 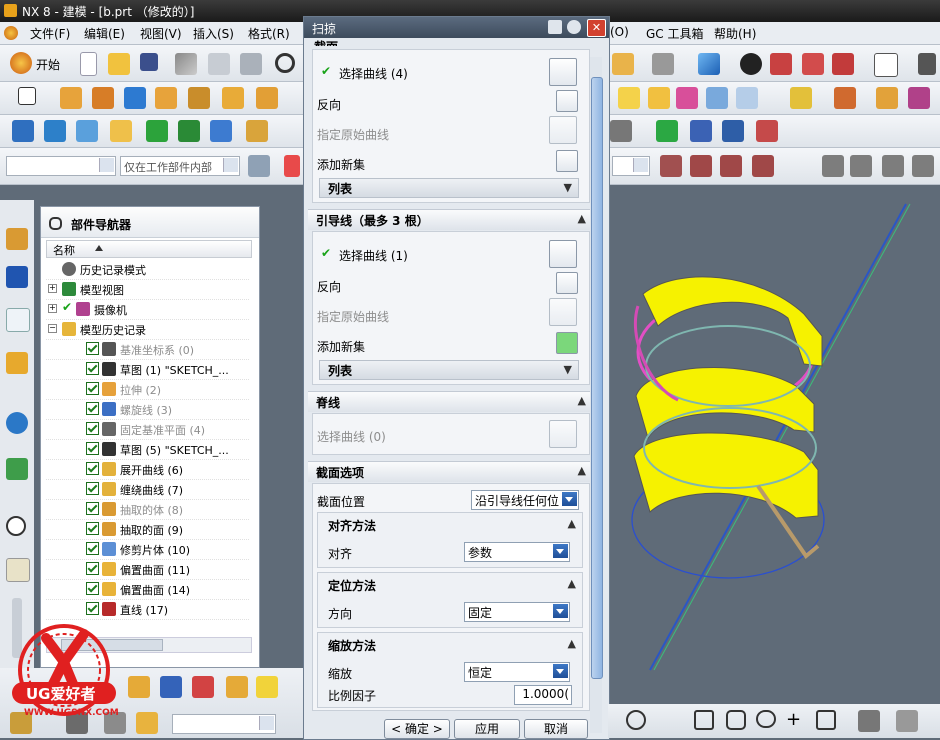 I want to click on menu-gc-toolbox: GC 工具箱, so click(x=675, y=33).